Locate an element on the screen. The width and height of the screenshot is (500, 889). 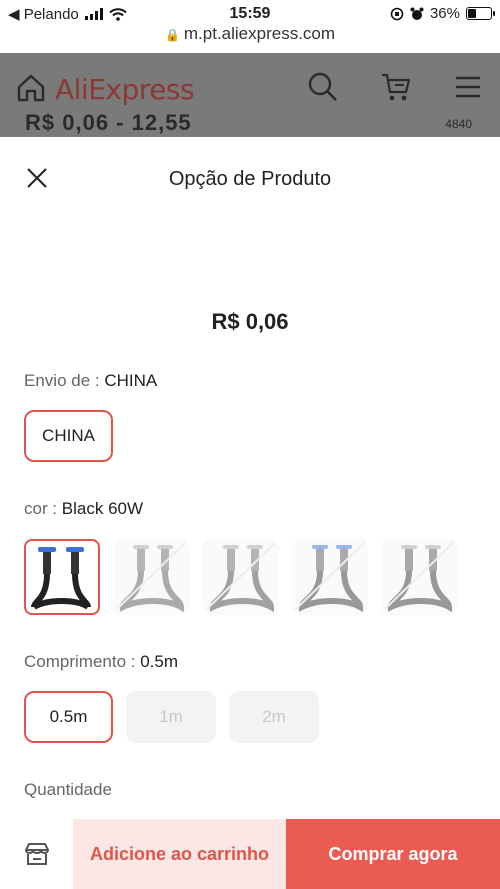
length-option-0-5m: 0.5m is located at coordinates (68, 717).